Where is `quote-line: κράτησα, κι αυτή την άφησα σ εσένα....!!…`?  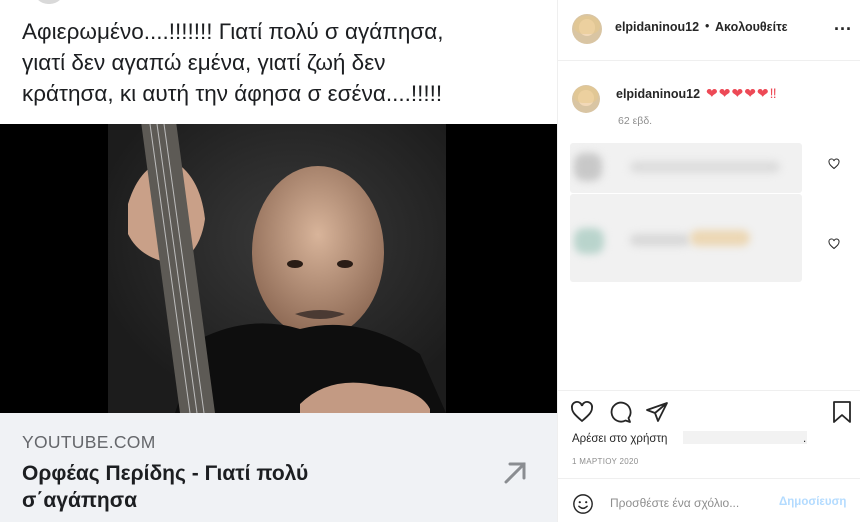 quote-line: κράτησα, κι αυτή την άφησα σ εσένα....!!… is located at coordinates (232, 93).